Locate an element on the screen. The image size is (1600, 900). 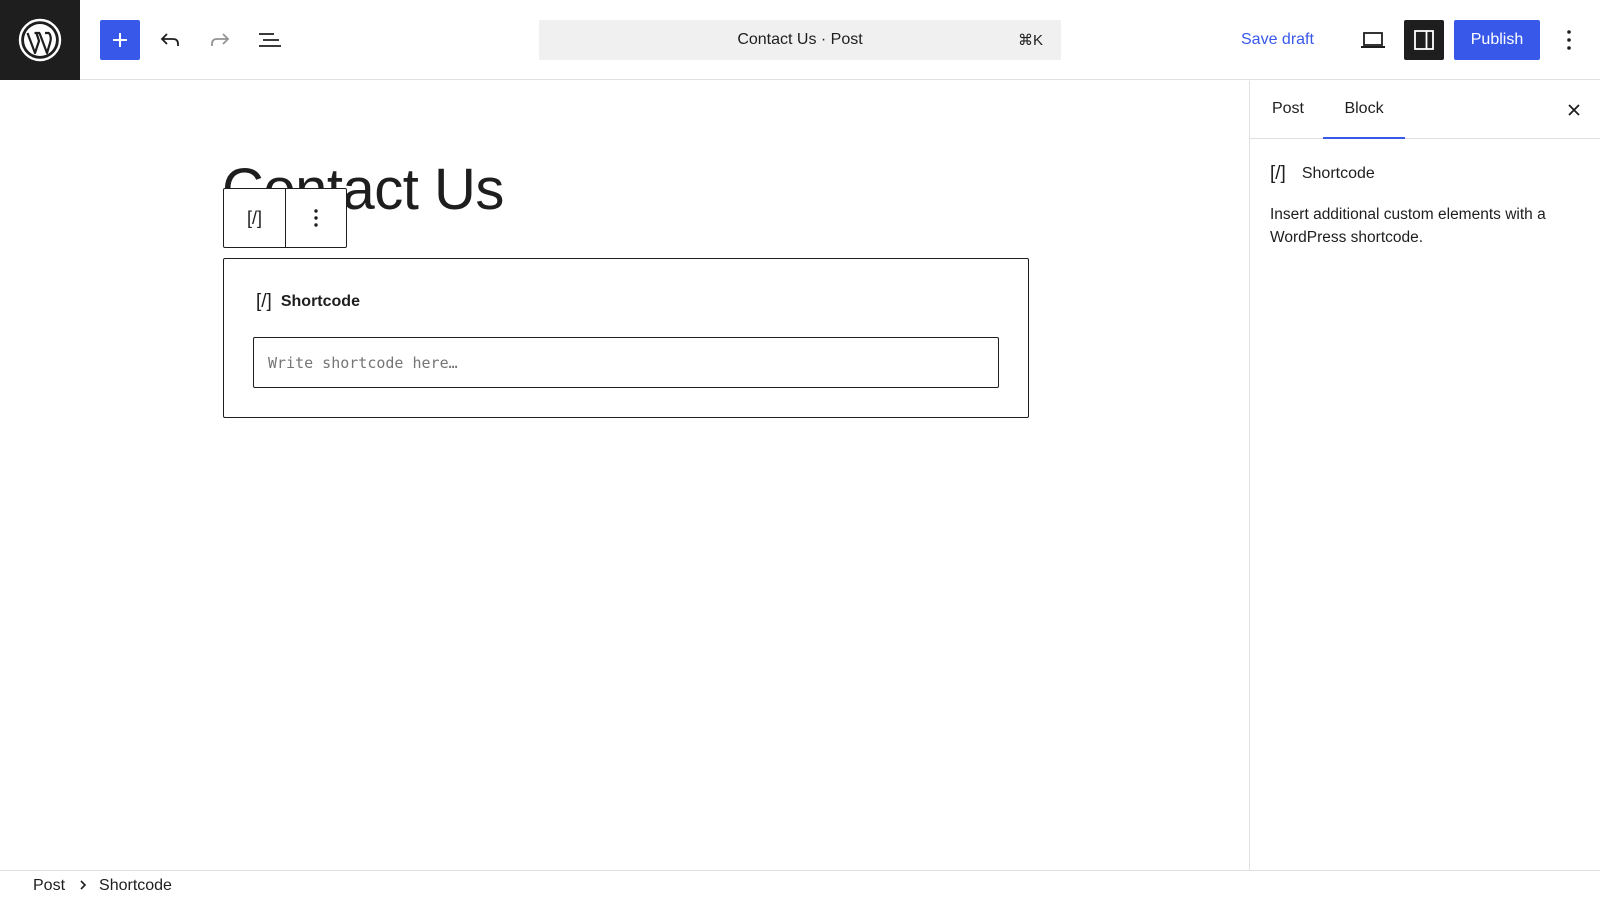
tab-post: Post is located at coordinates (1288, 110).